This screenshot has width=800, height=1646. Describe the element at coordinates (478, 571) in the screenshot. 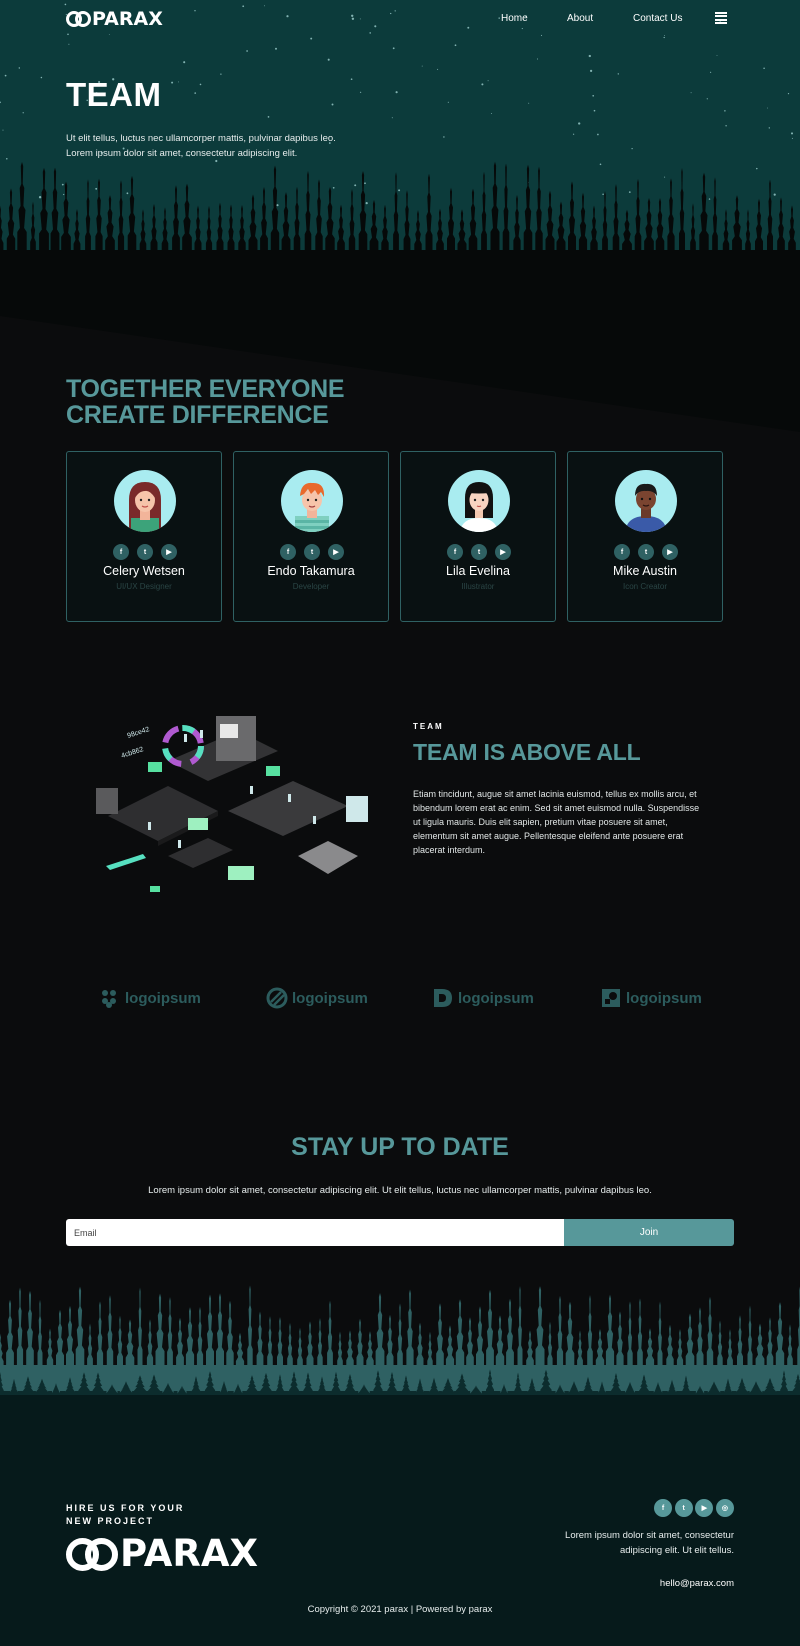

I see `member-name: Lila Evelina` at that location.